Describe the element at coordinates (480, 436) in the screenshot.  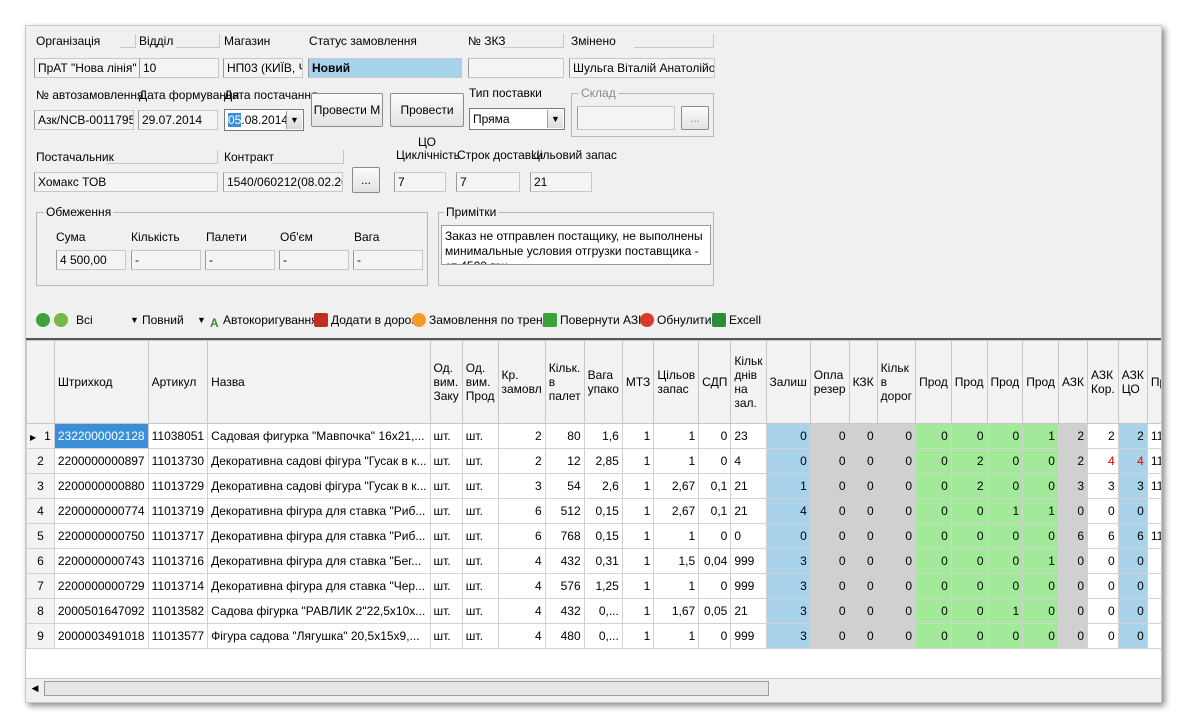
I see `cell-u2: шт.` at that location.